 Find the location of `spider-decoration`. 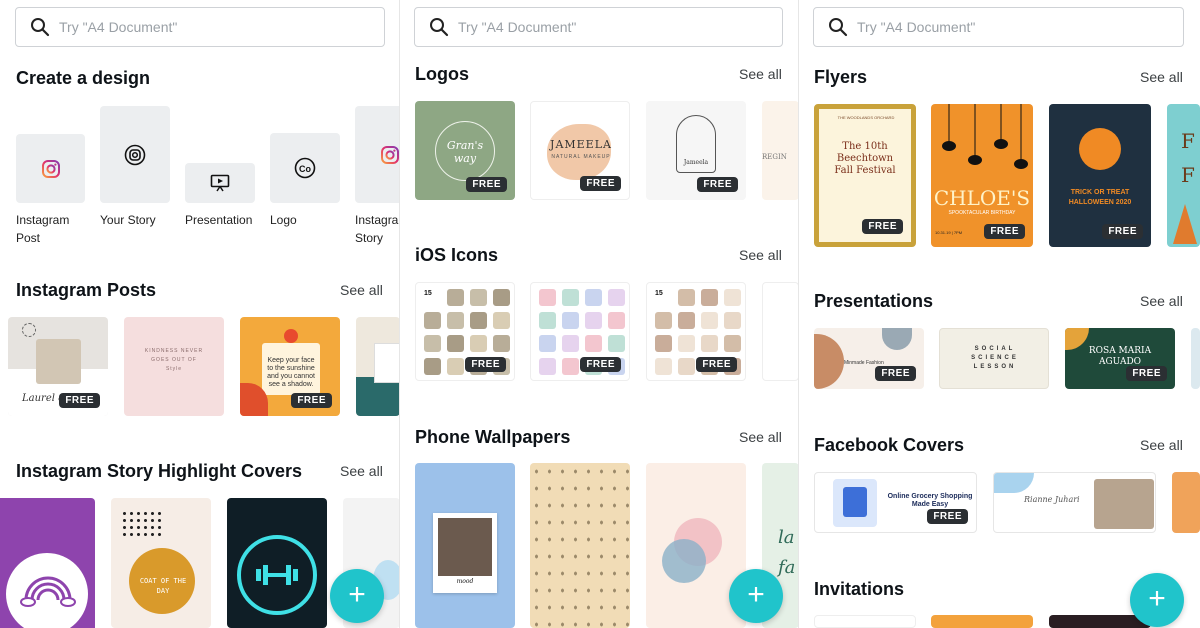

spider-decoration is located at coordinates (985, 136).